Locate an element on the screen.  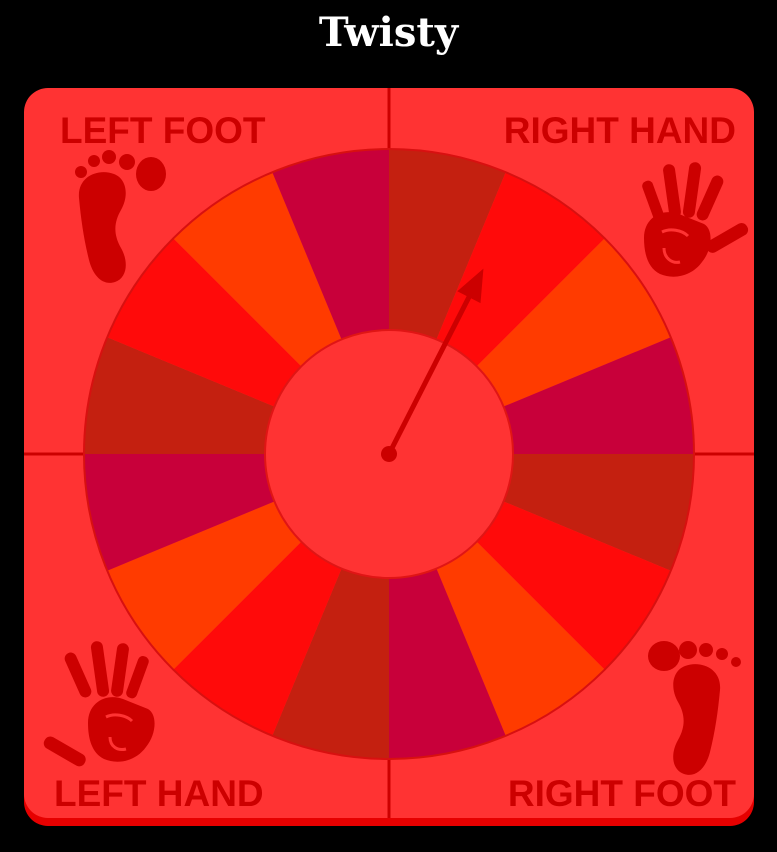
label-right-foot: RIGHT FOOT is located at coordinates (622, 793).